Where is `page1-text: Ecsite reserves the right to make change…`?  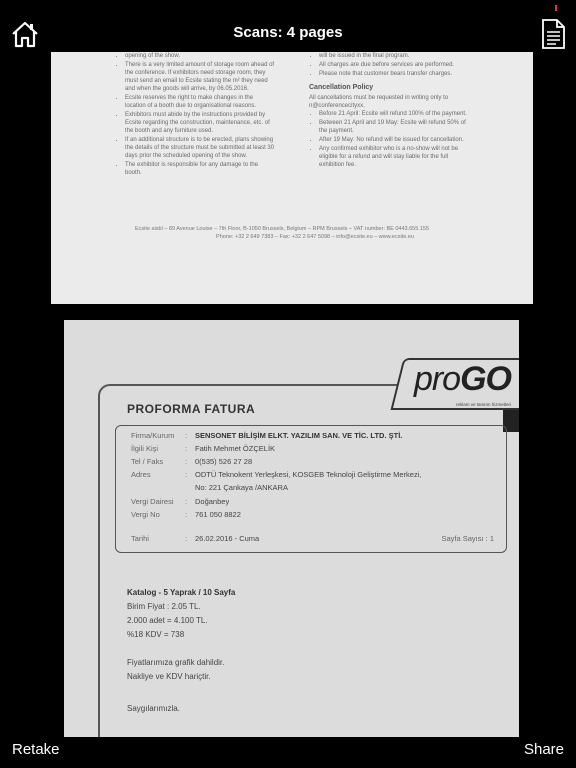
page1-text: Ecsite reserves the right to make change… is located at coordinates (200, 102).